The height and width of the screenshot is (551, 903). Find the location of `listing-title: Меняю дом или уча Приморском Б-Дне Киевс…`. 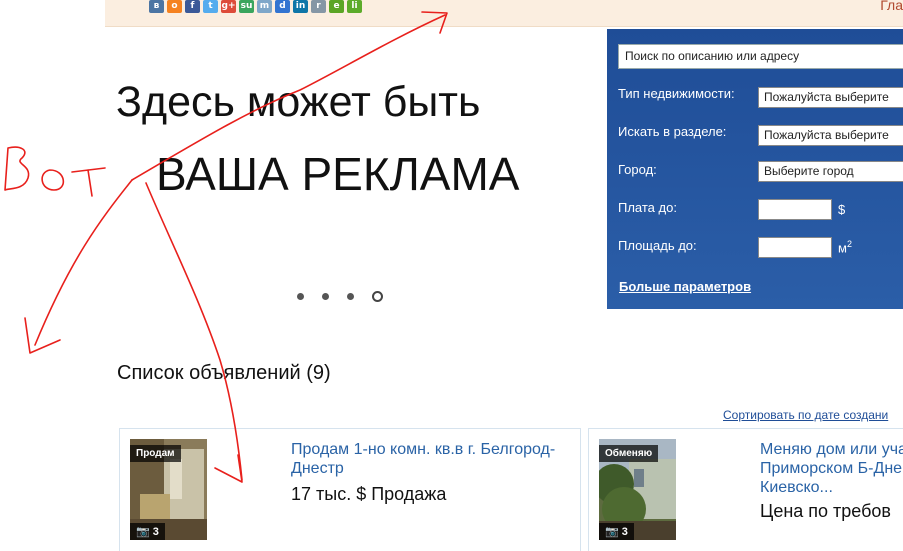

listing-title: Меняю дом или уча Приморском Б-Дне Киевс… is located at coordinates (831, 468).